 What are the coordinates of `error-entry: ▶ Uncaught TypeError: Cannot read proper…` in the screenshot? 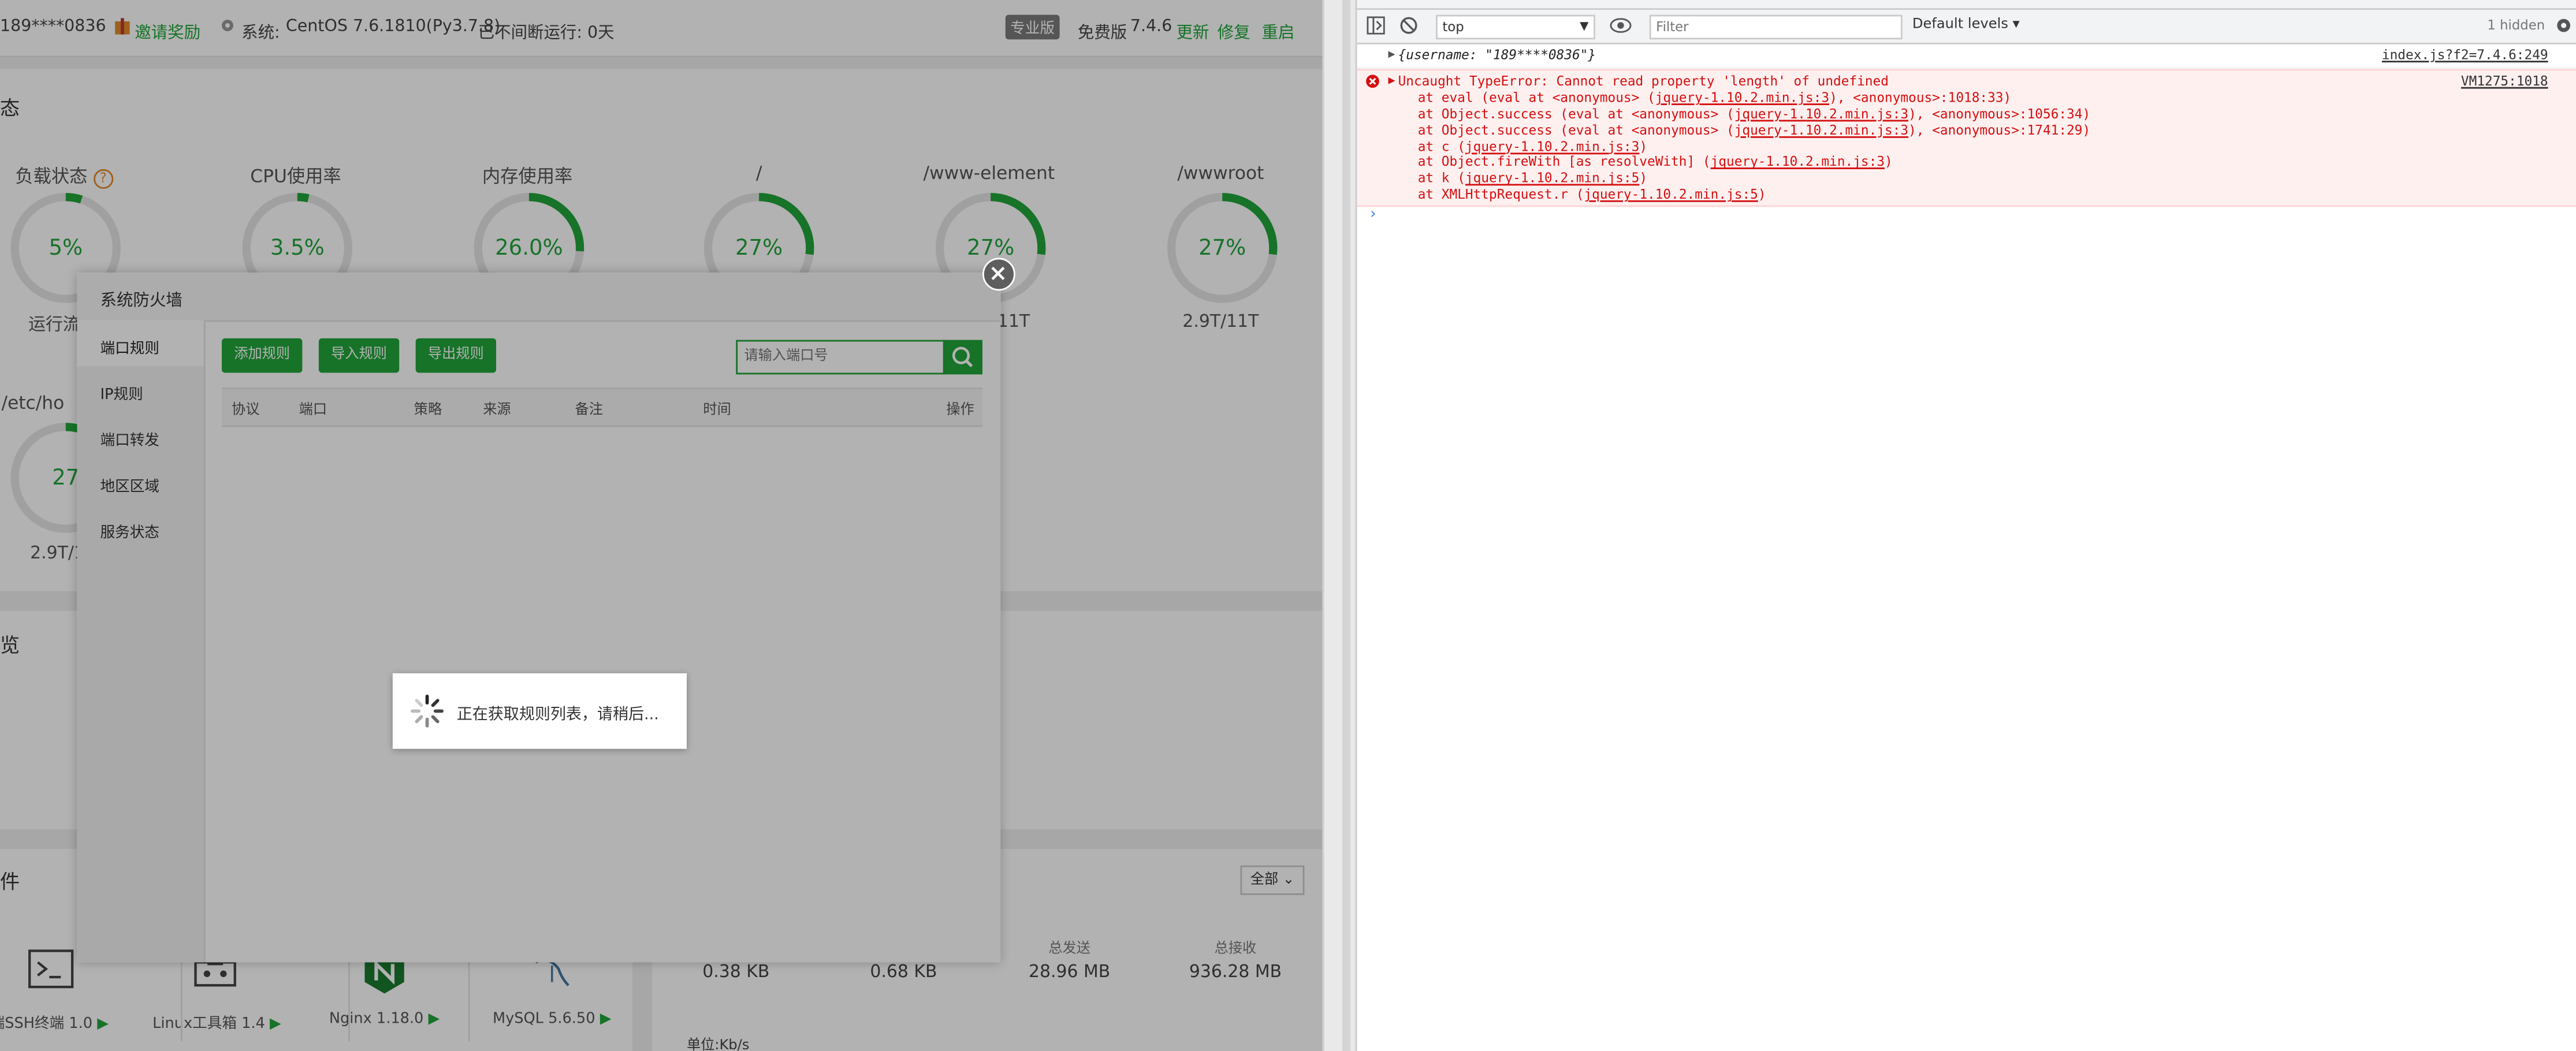 It's located at (1967, 138).